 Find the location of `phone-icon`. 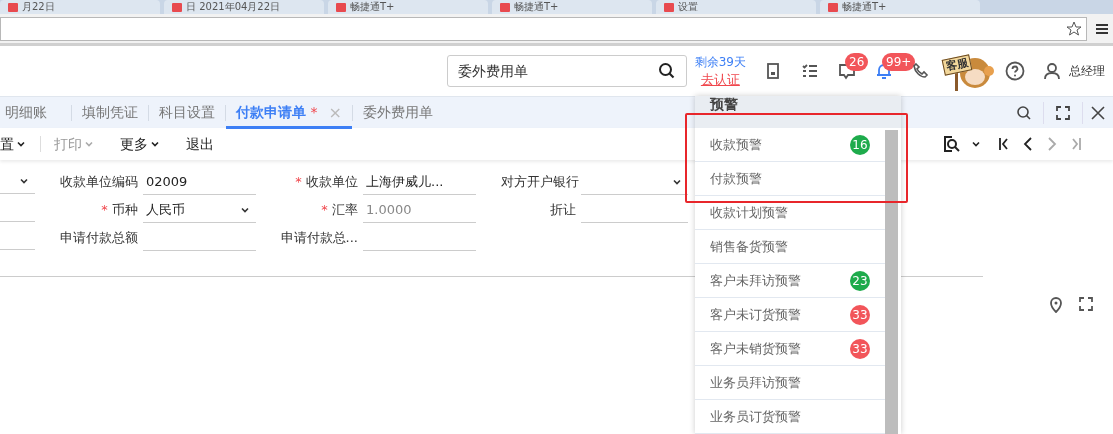

phone-icon is located at coordinates (920, 71).